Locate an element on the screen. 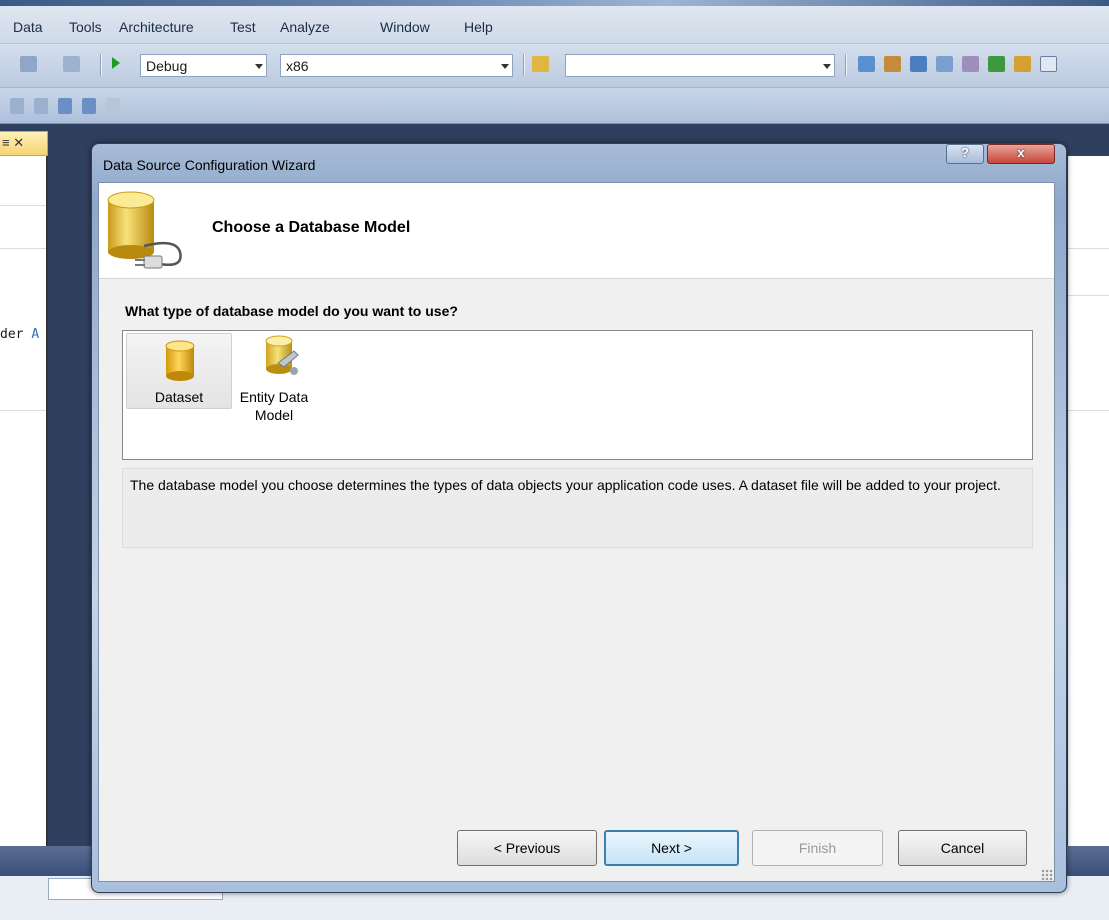 This screenshot has height=920, width=1109. option-dataset-label: Dataset is located at coordinates (179, 397).